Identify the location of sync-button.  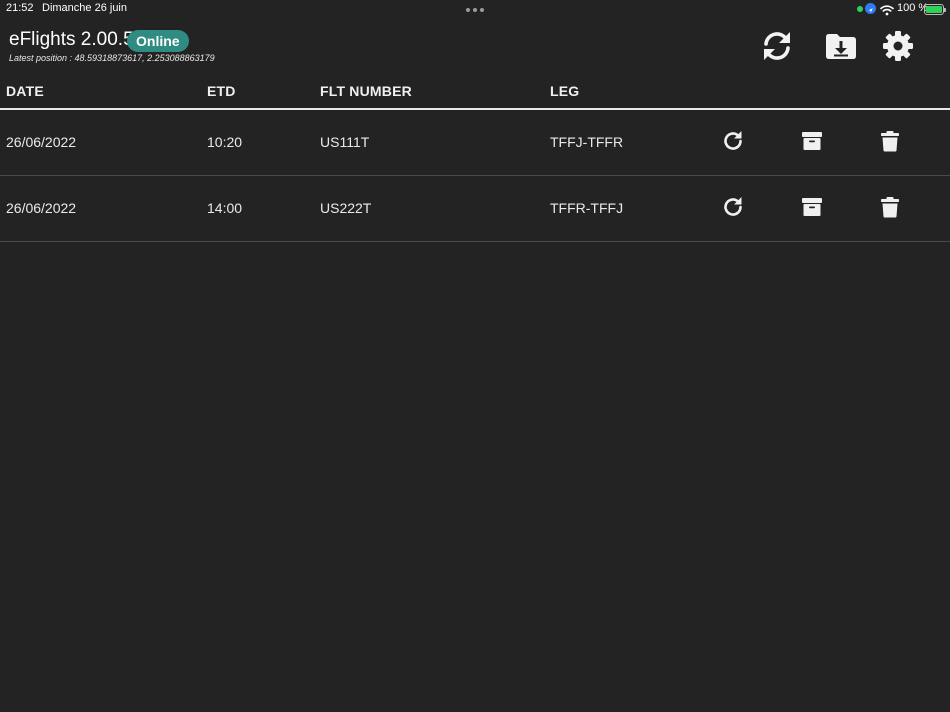
(777, 46).